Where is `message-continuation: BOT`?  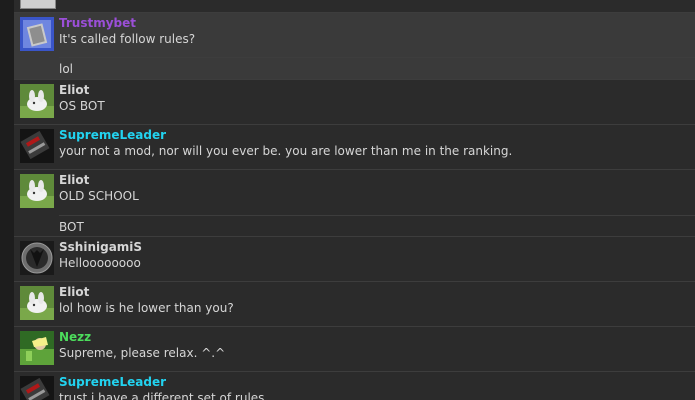
message-continuation: BOT is located at coordinates (71, 227).